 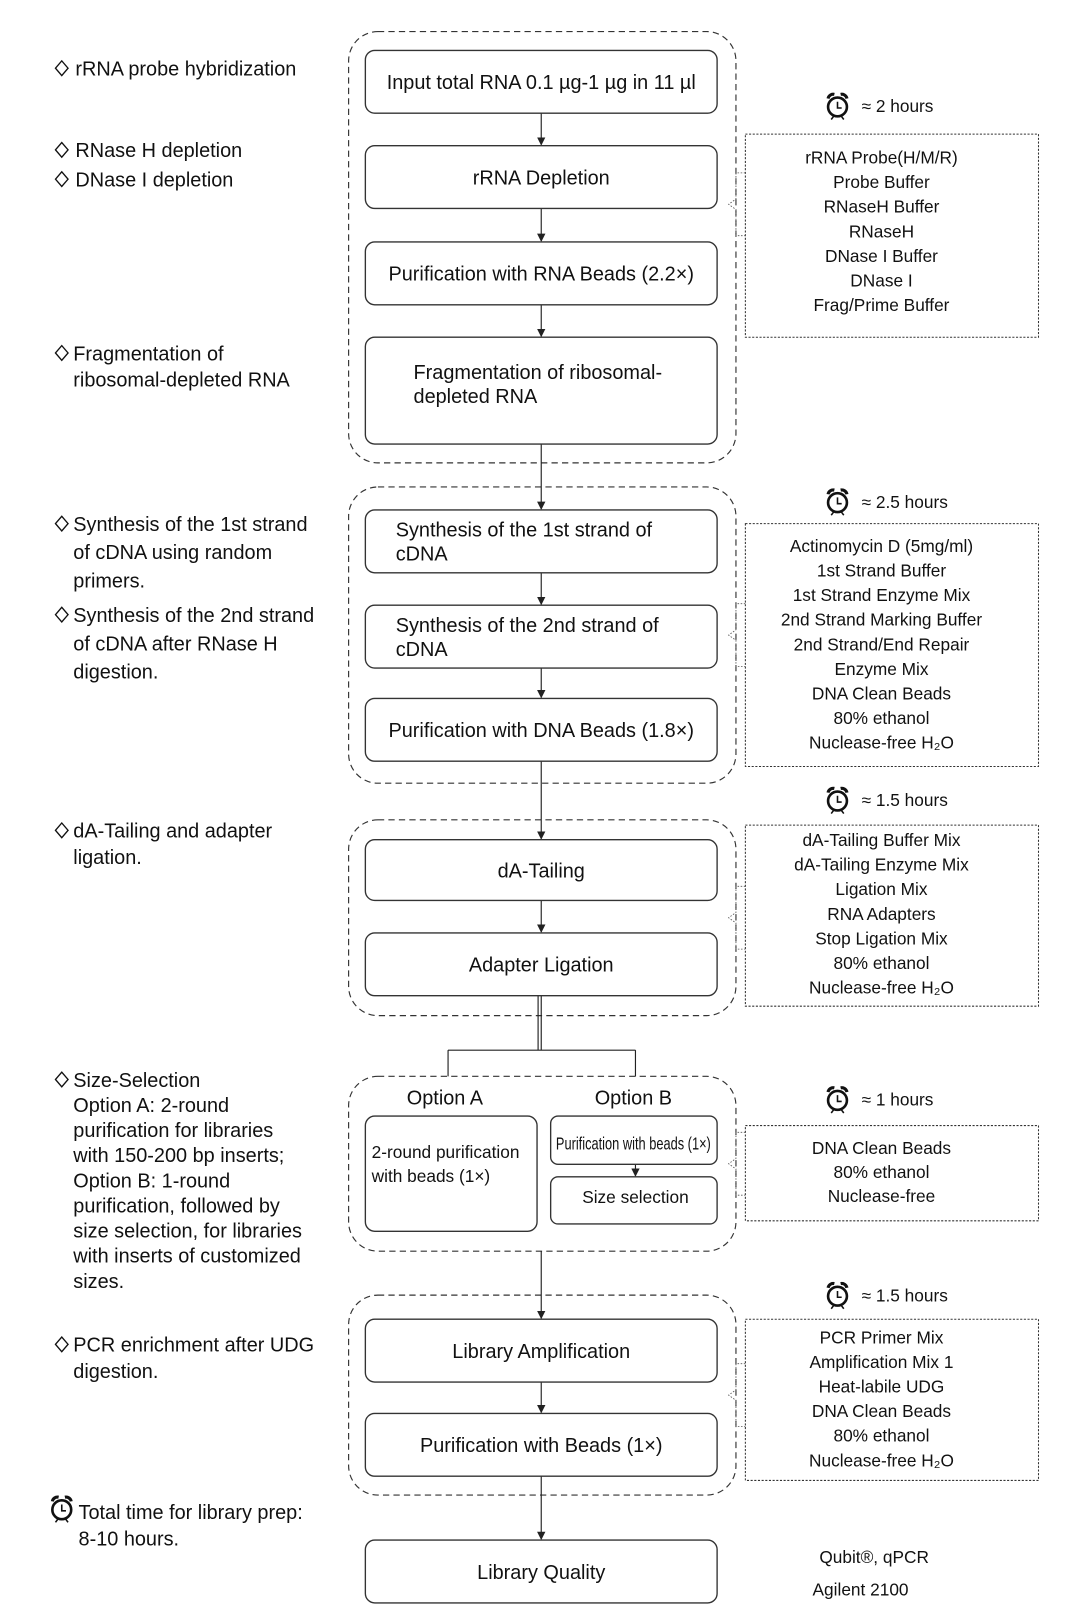 I want to click on left-note-text: RNase H depletion, so click(x=158, y=151).